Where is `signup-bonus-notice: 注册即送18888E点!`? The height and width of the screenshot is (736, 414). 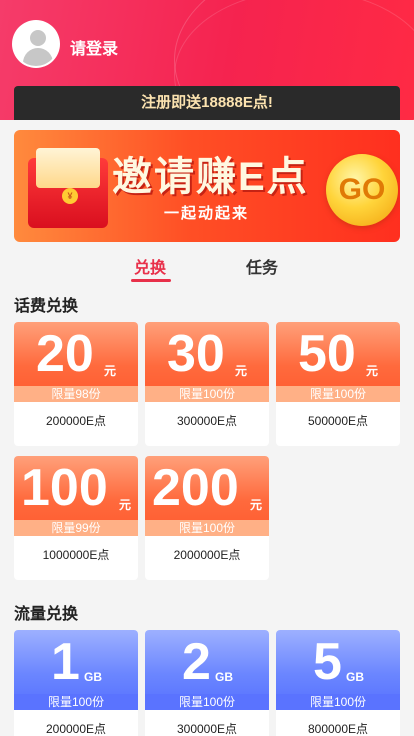
signup-bonus-notice: 注册即送18888E点! is located at coordinates (207, 103).